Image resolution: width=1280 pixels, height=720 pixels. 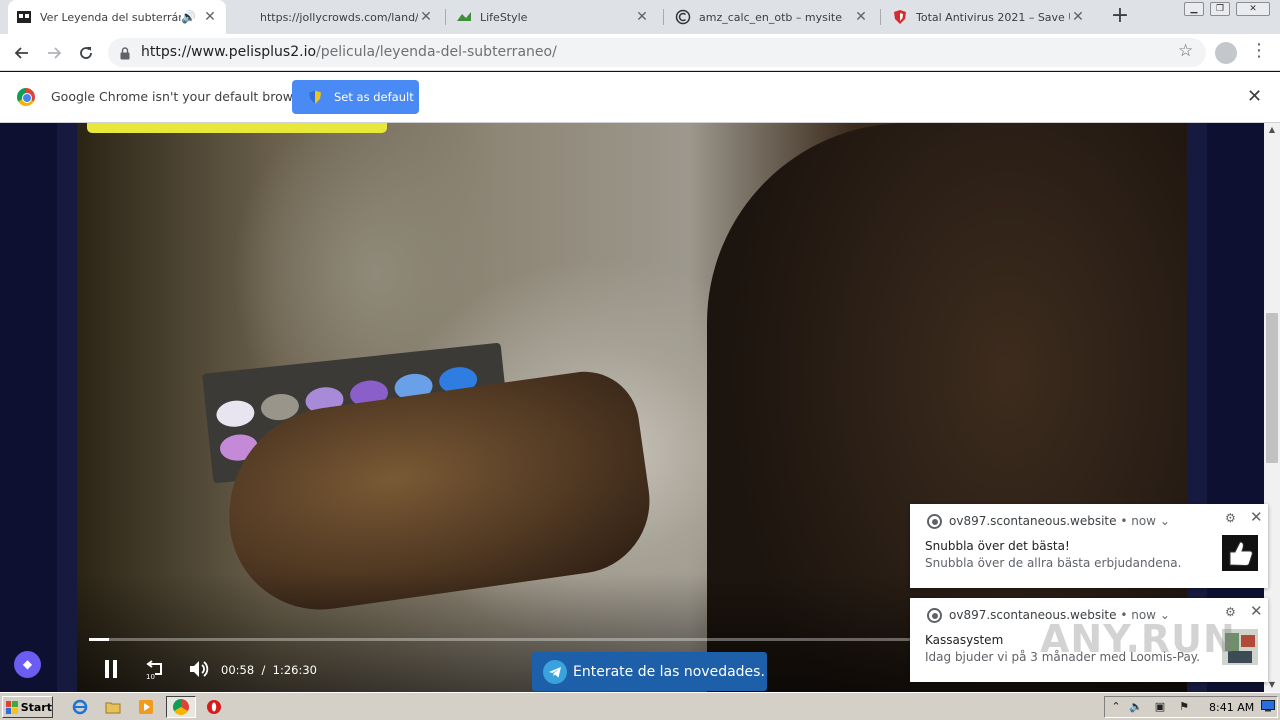 What do you see at coordinates (1240, 553) in the screenshot?
I see `thumbs-up-image` at bounding box center [1240, 553].